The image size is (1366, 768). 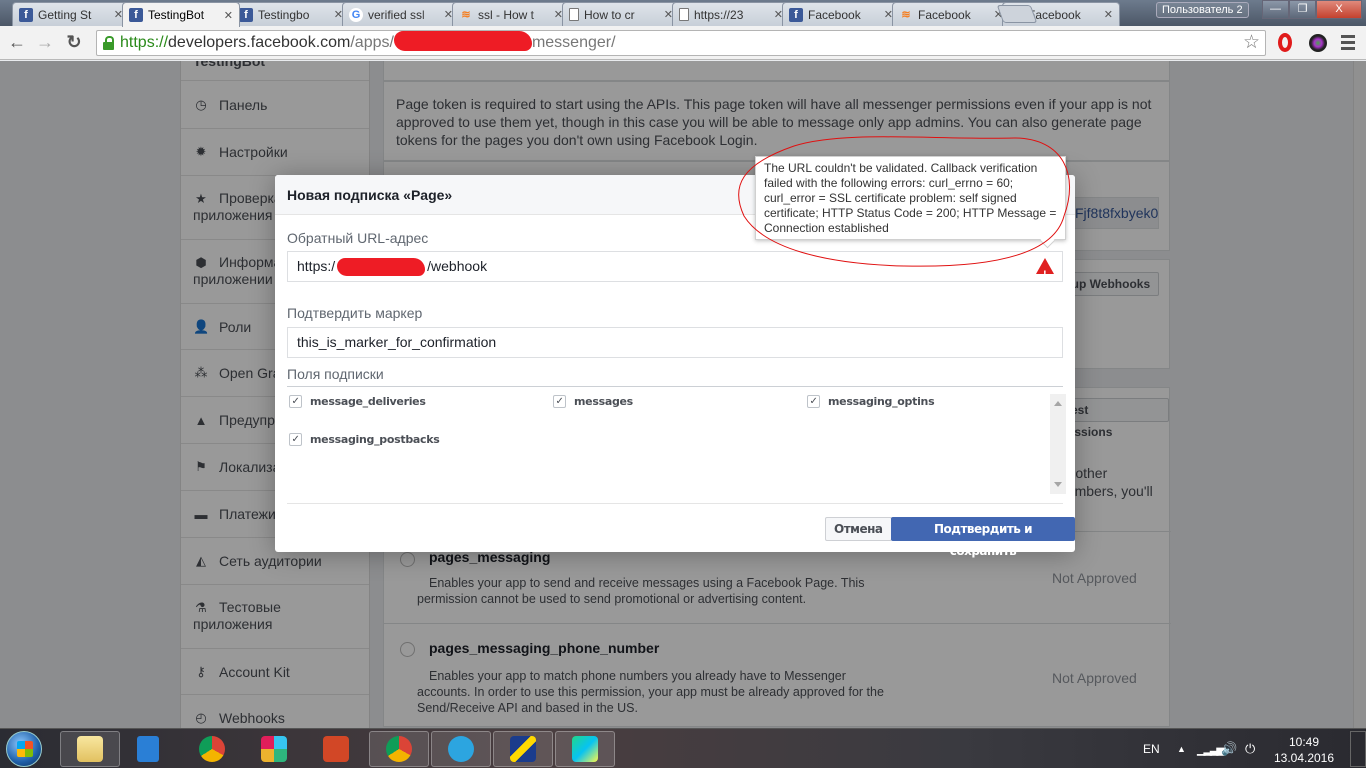 I want to click on confirm-and-save-button: Подтвердить и сохранить, so click(x=983, y=537).